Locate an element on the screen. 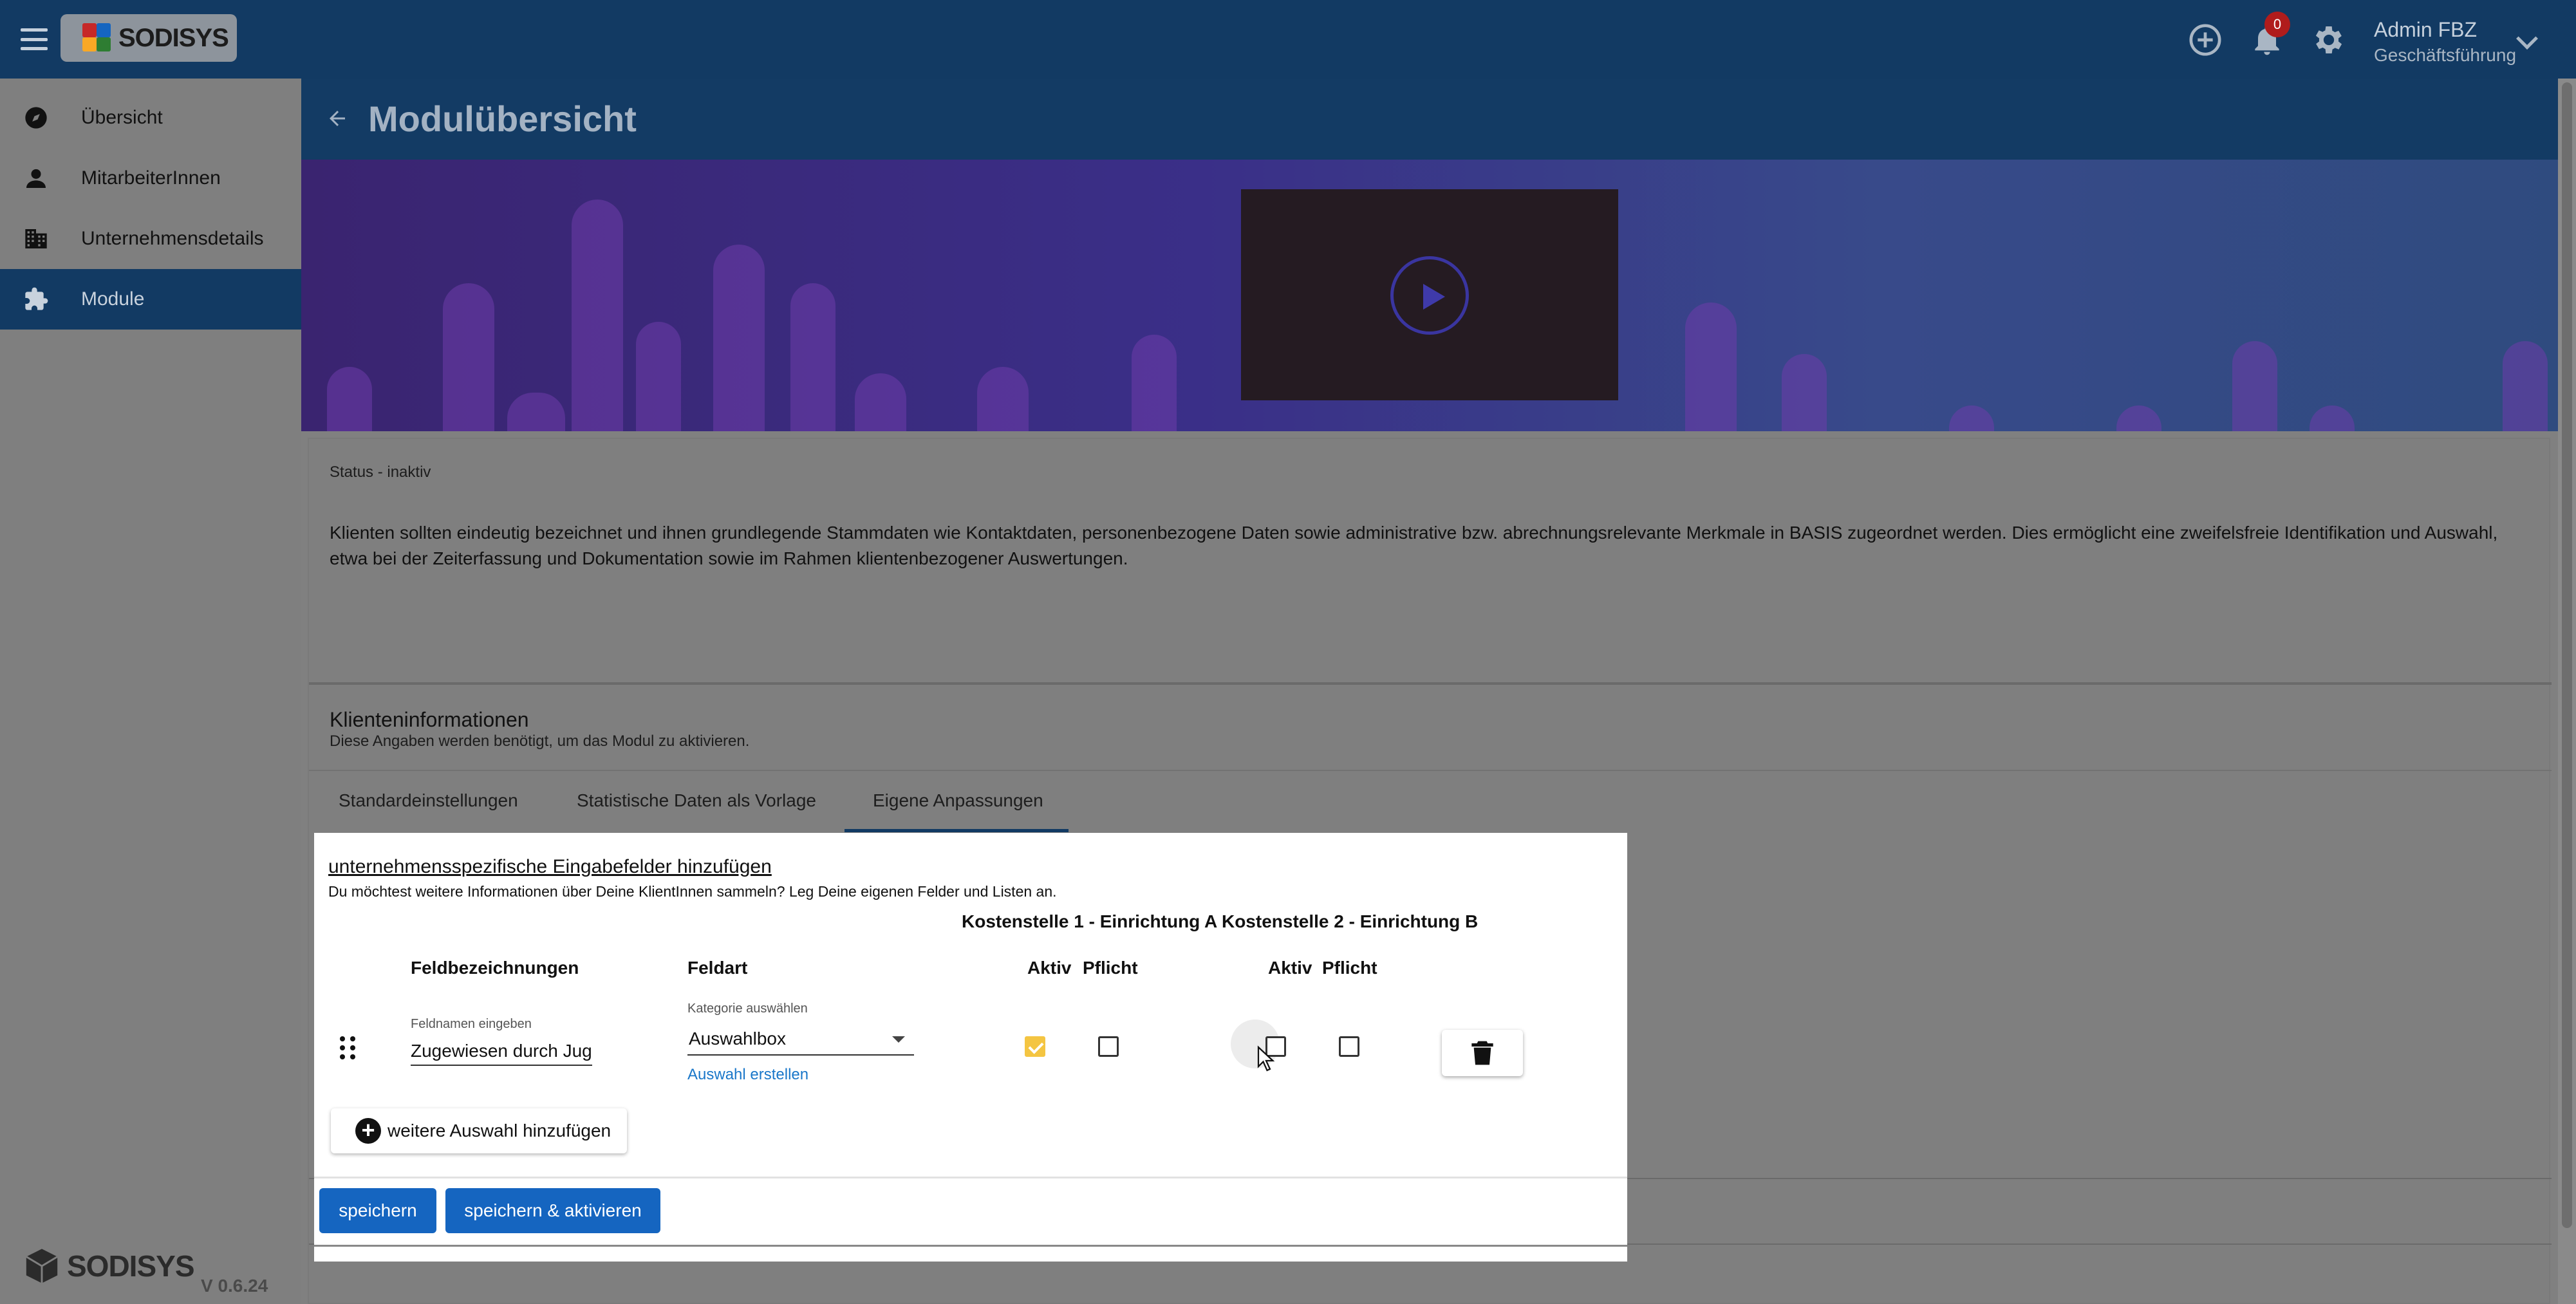  video-player is located at coordinates (1429, 295).